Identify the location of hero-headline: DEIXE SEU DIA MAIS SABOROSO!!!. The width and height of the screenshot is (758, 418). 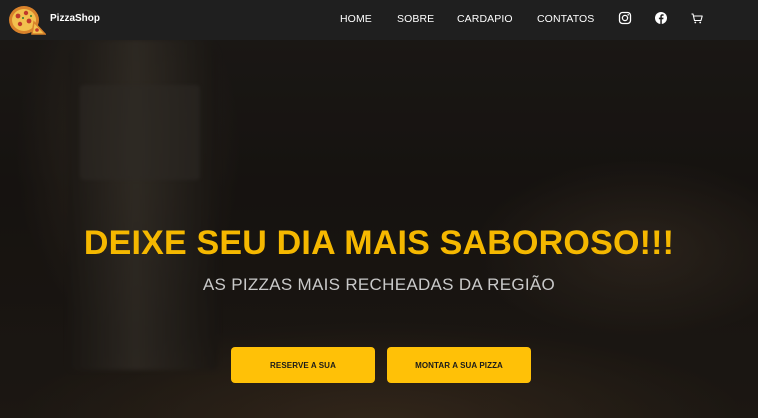
(379, 243).